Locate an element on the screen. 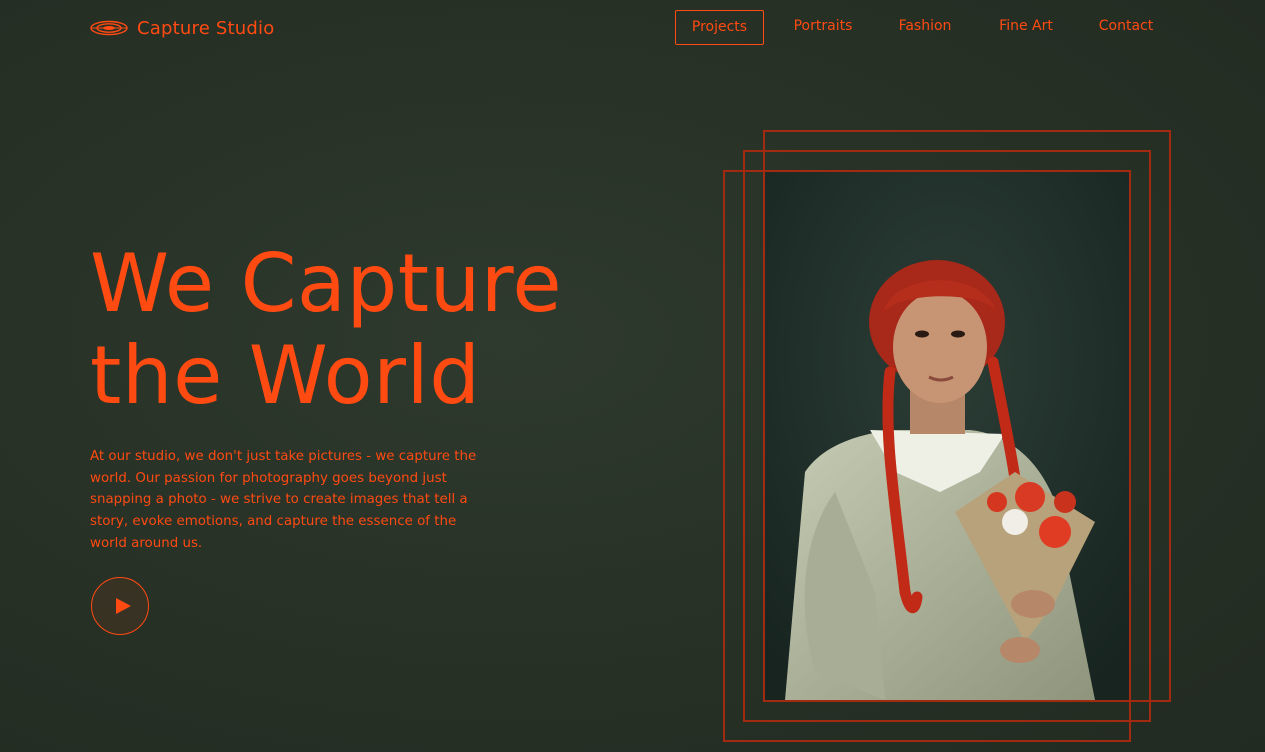 Image resolution: width=1265 pixels, height=752 pixels. play-icon is located at coordinates (123, 606).